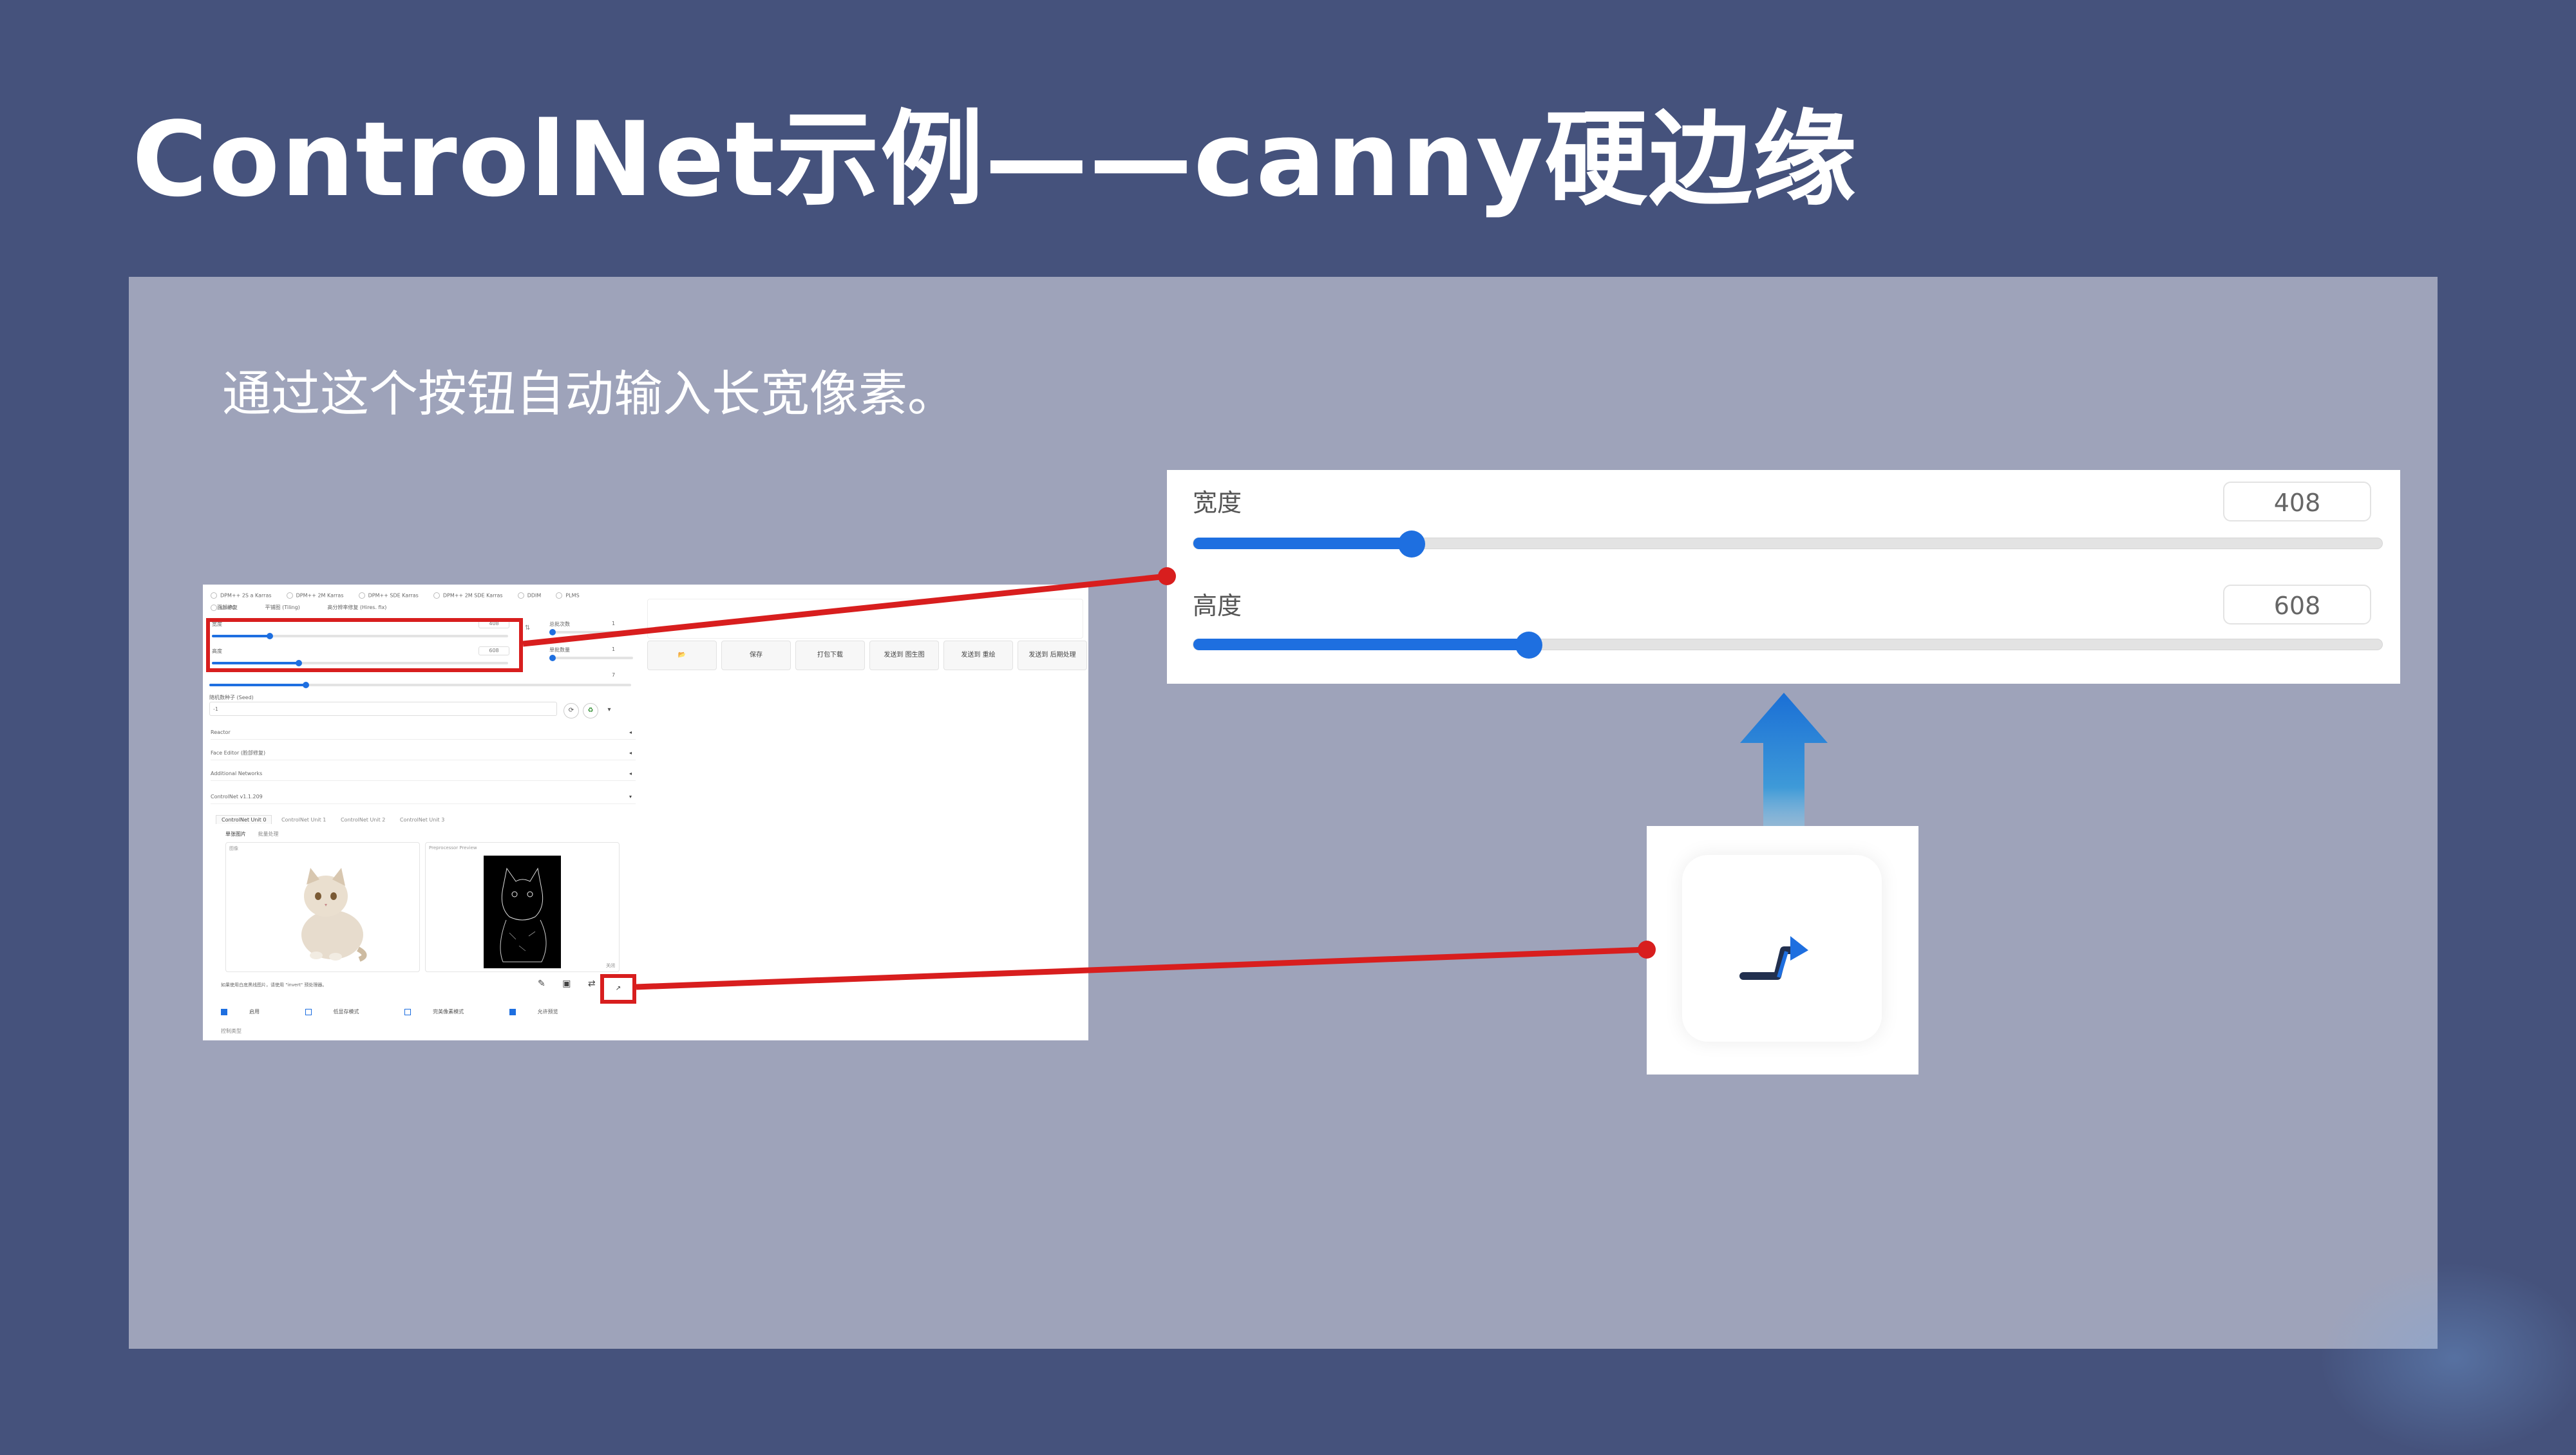  What do you see at coordinates (589, 393) in the screenshot?
I see `slide-subtitle: 通过这个按钮自动输入长宽像素。` at bounding box center [589, 393].